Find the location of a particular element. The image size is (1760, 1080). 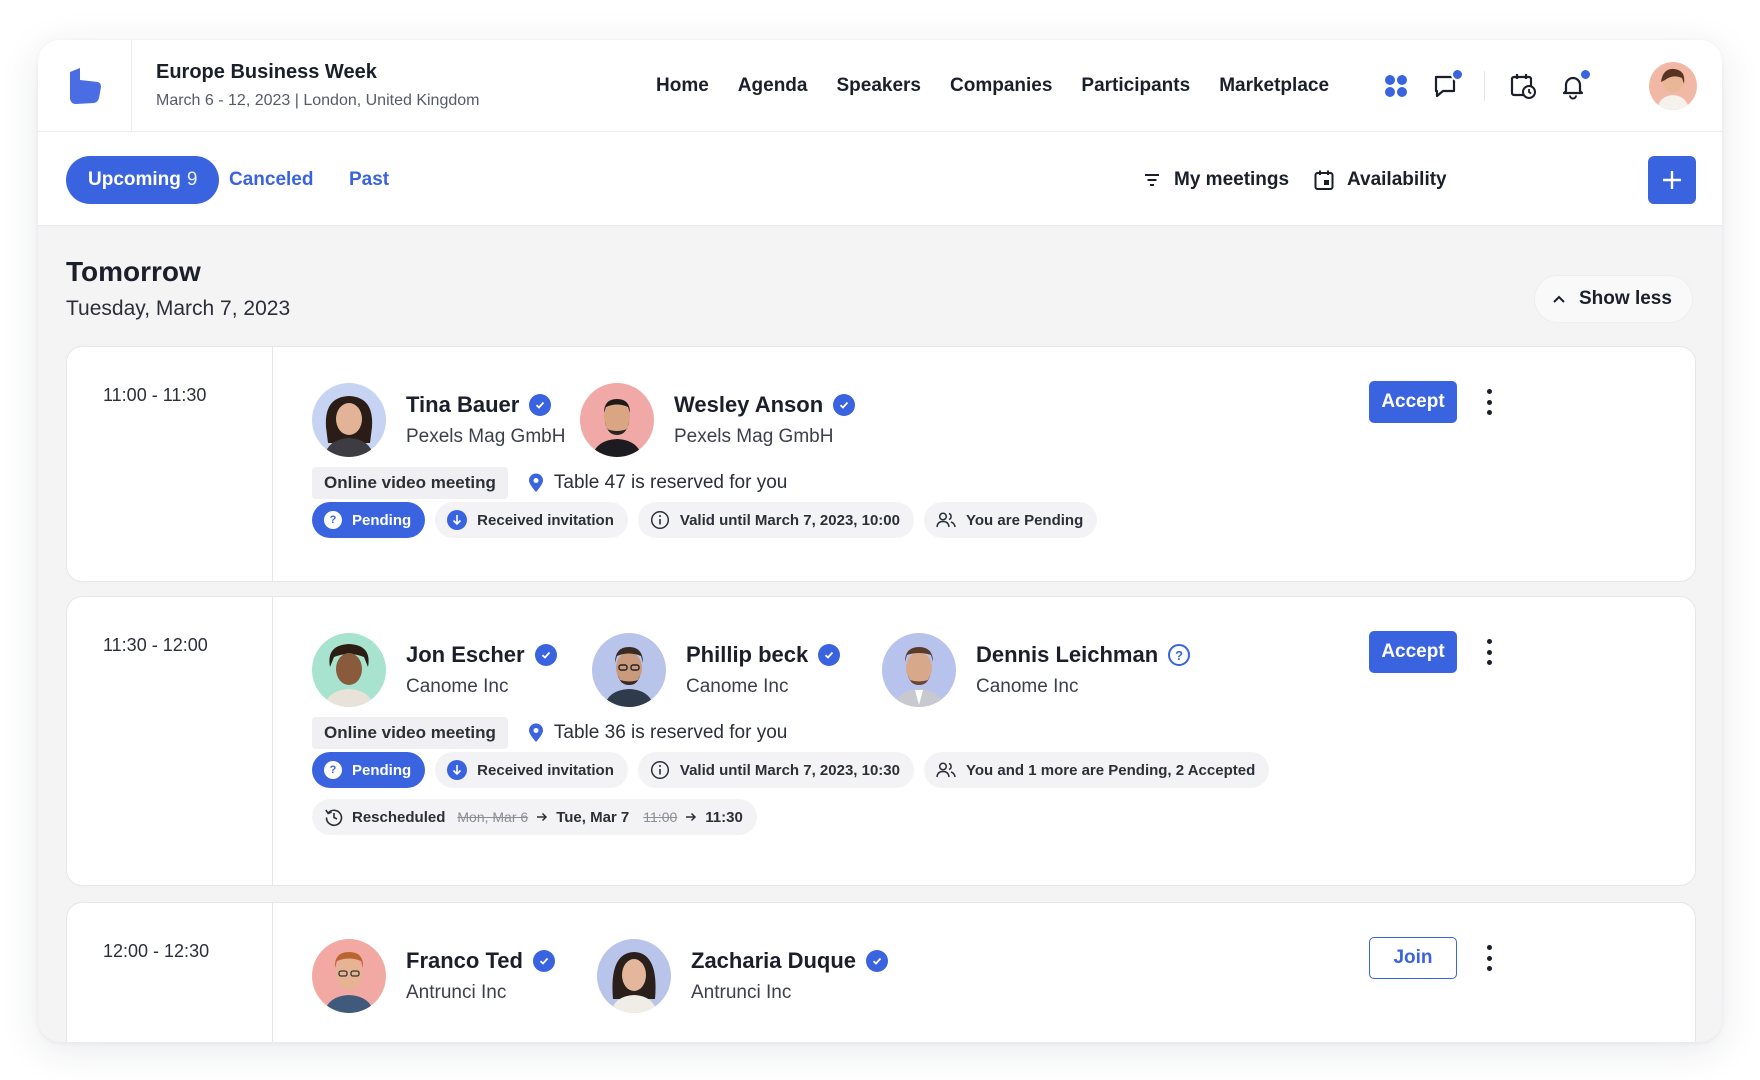

participant-name-row: Phillip beck is located at coordinates (763, 655).